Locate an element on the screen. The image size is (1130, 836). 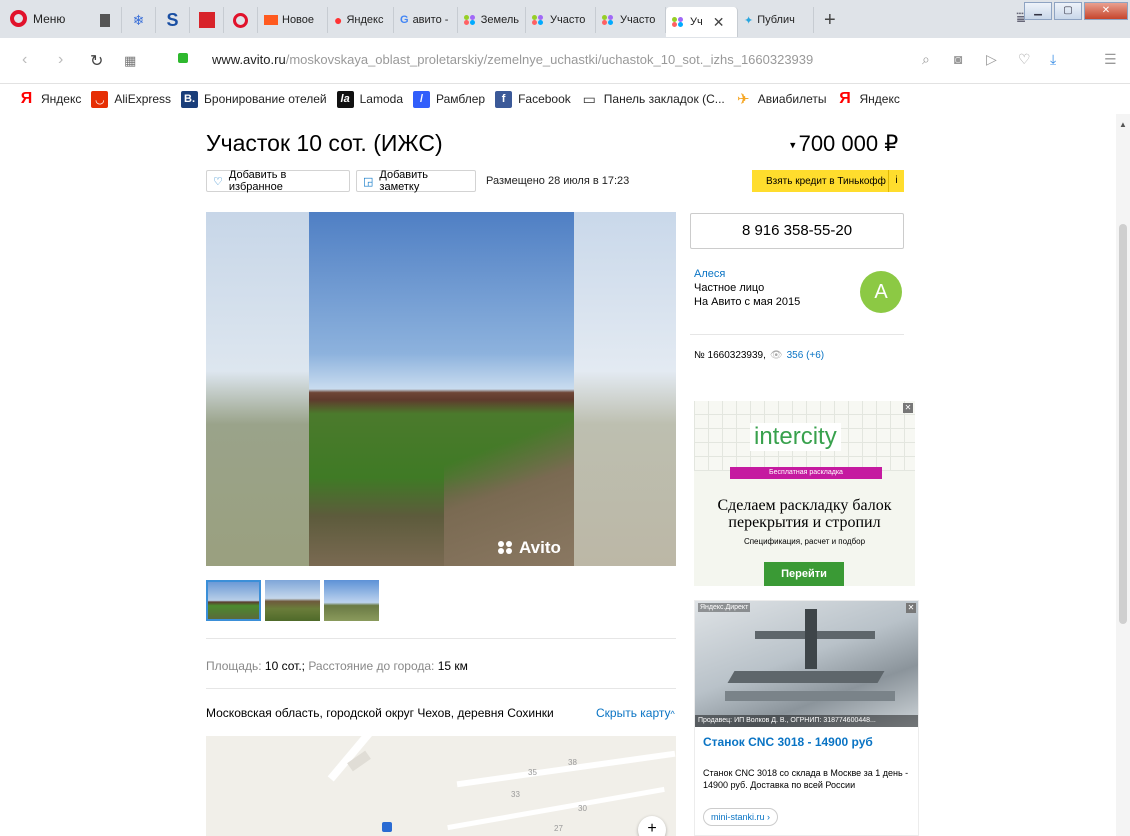
bookmark-yandex: Я Яндекс is located at coordinates (50, 99).